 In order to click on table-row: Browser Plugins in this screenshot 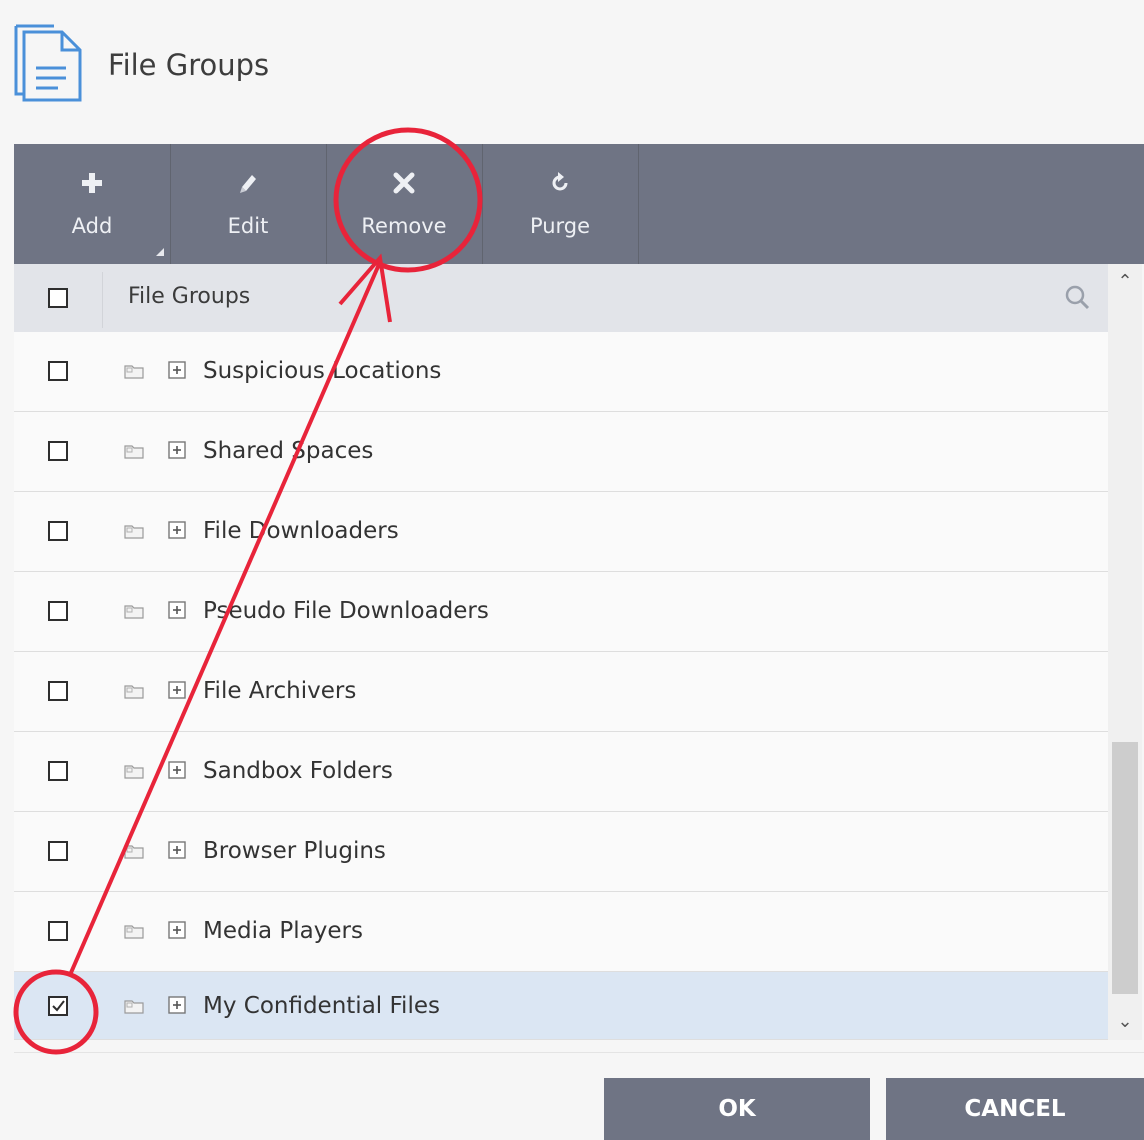, I will do `click(561, 852)`.